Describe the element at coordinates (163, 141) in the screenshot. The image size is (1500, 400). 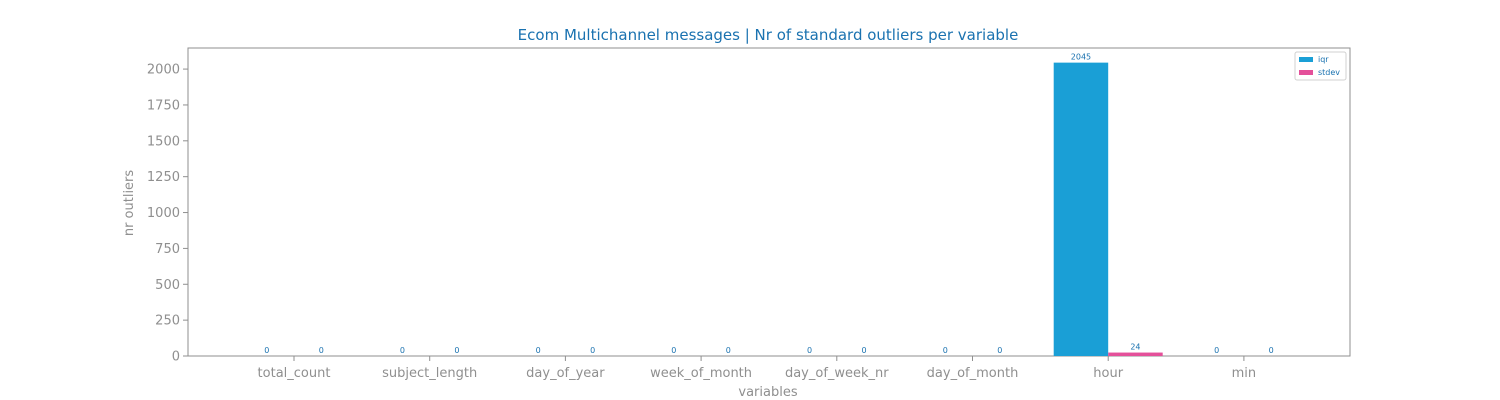
I see `y-tick-label: 1500` at that location.